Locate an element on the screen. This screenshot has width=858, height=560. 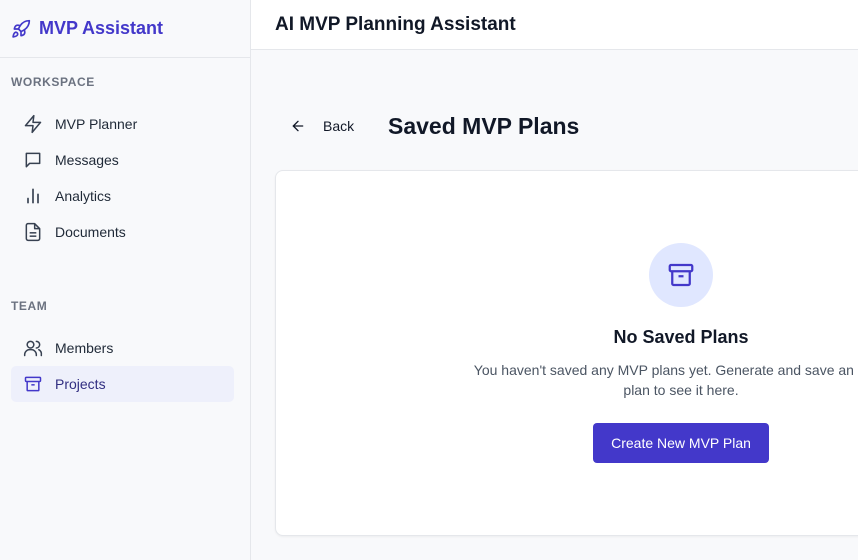
section-title-workspace: WORKSPACE is located at coordinates (53, 82).